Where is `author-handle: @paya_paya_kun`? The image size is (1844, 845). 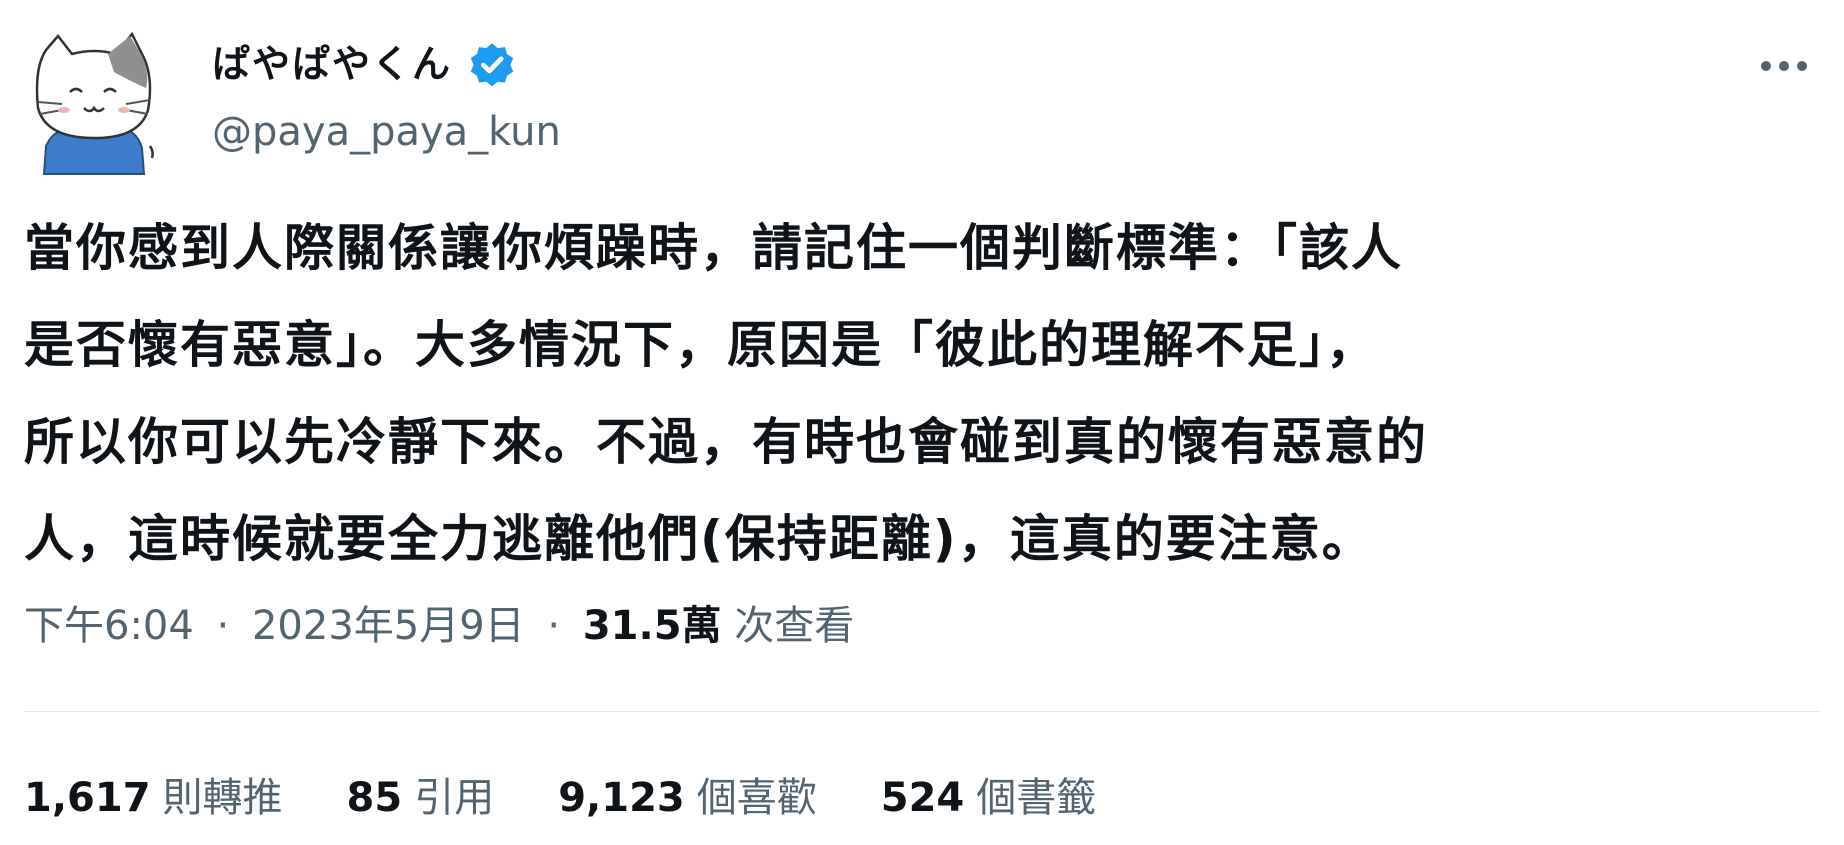
author-handle: @paya_paya_kun is located at coordinates (386, 132).